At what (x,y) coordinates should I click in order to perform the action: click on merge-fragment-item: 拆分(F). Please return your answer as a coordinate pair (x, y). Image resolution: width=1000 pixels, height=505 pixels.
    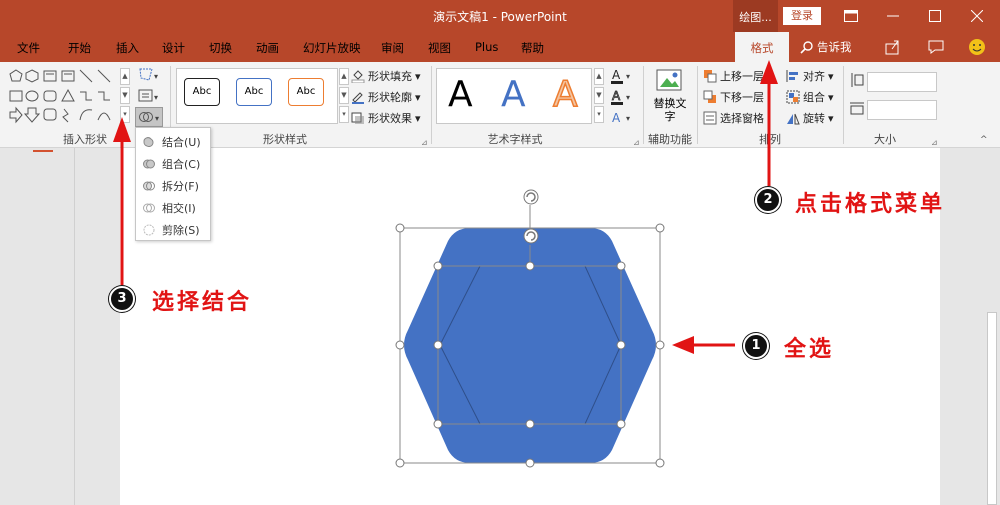
    Looking at the image, I should click on (173, 186).